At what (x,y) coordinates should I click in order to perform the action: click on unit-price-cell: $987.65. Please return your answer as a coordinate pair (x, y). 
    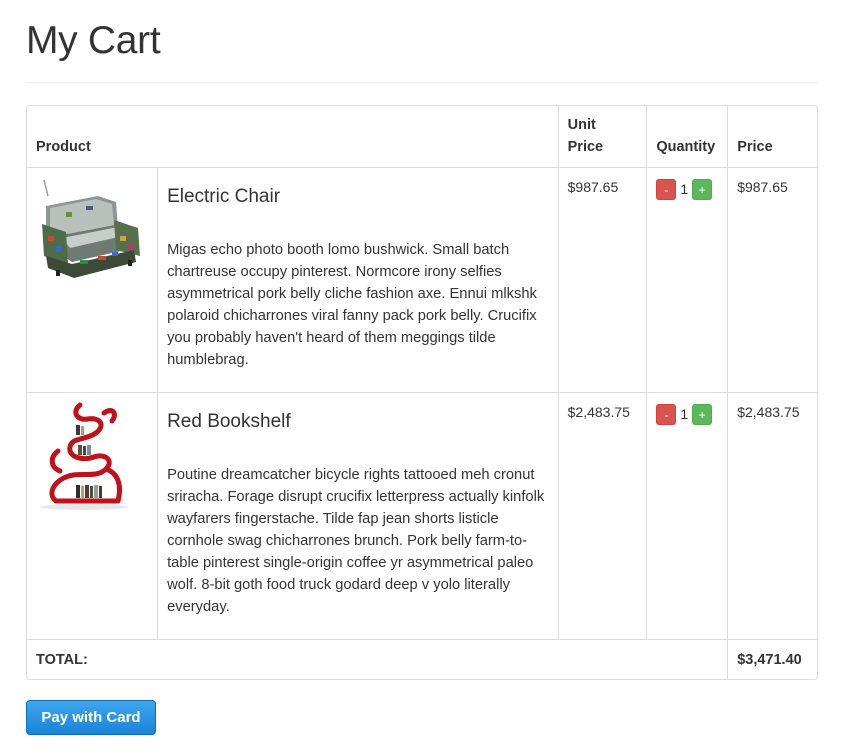
    Looking at the image, I should click on (602, 280).